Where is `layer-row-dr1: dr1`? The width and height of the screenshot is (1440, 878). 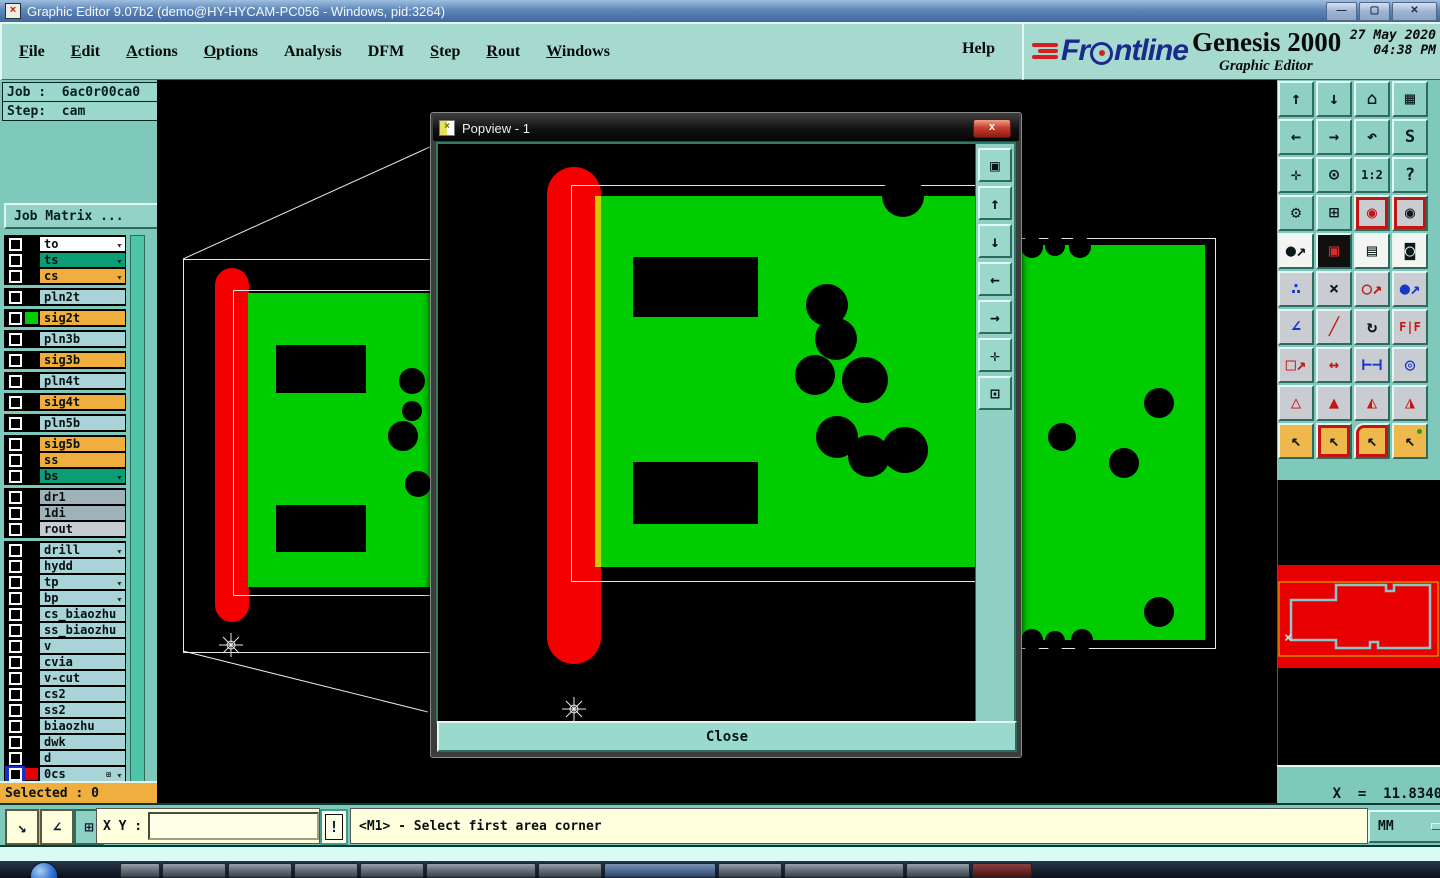 layer-row-dr1: dr1 is located at coordinates (65, 497).